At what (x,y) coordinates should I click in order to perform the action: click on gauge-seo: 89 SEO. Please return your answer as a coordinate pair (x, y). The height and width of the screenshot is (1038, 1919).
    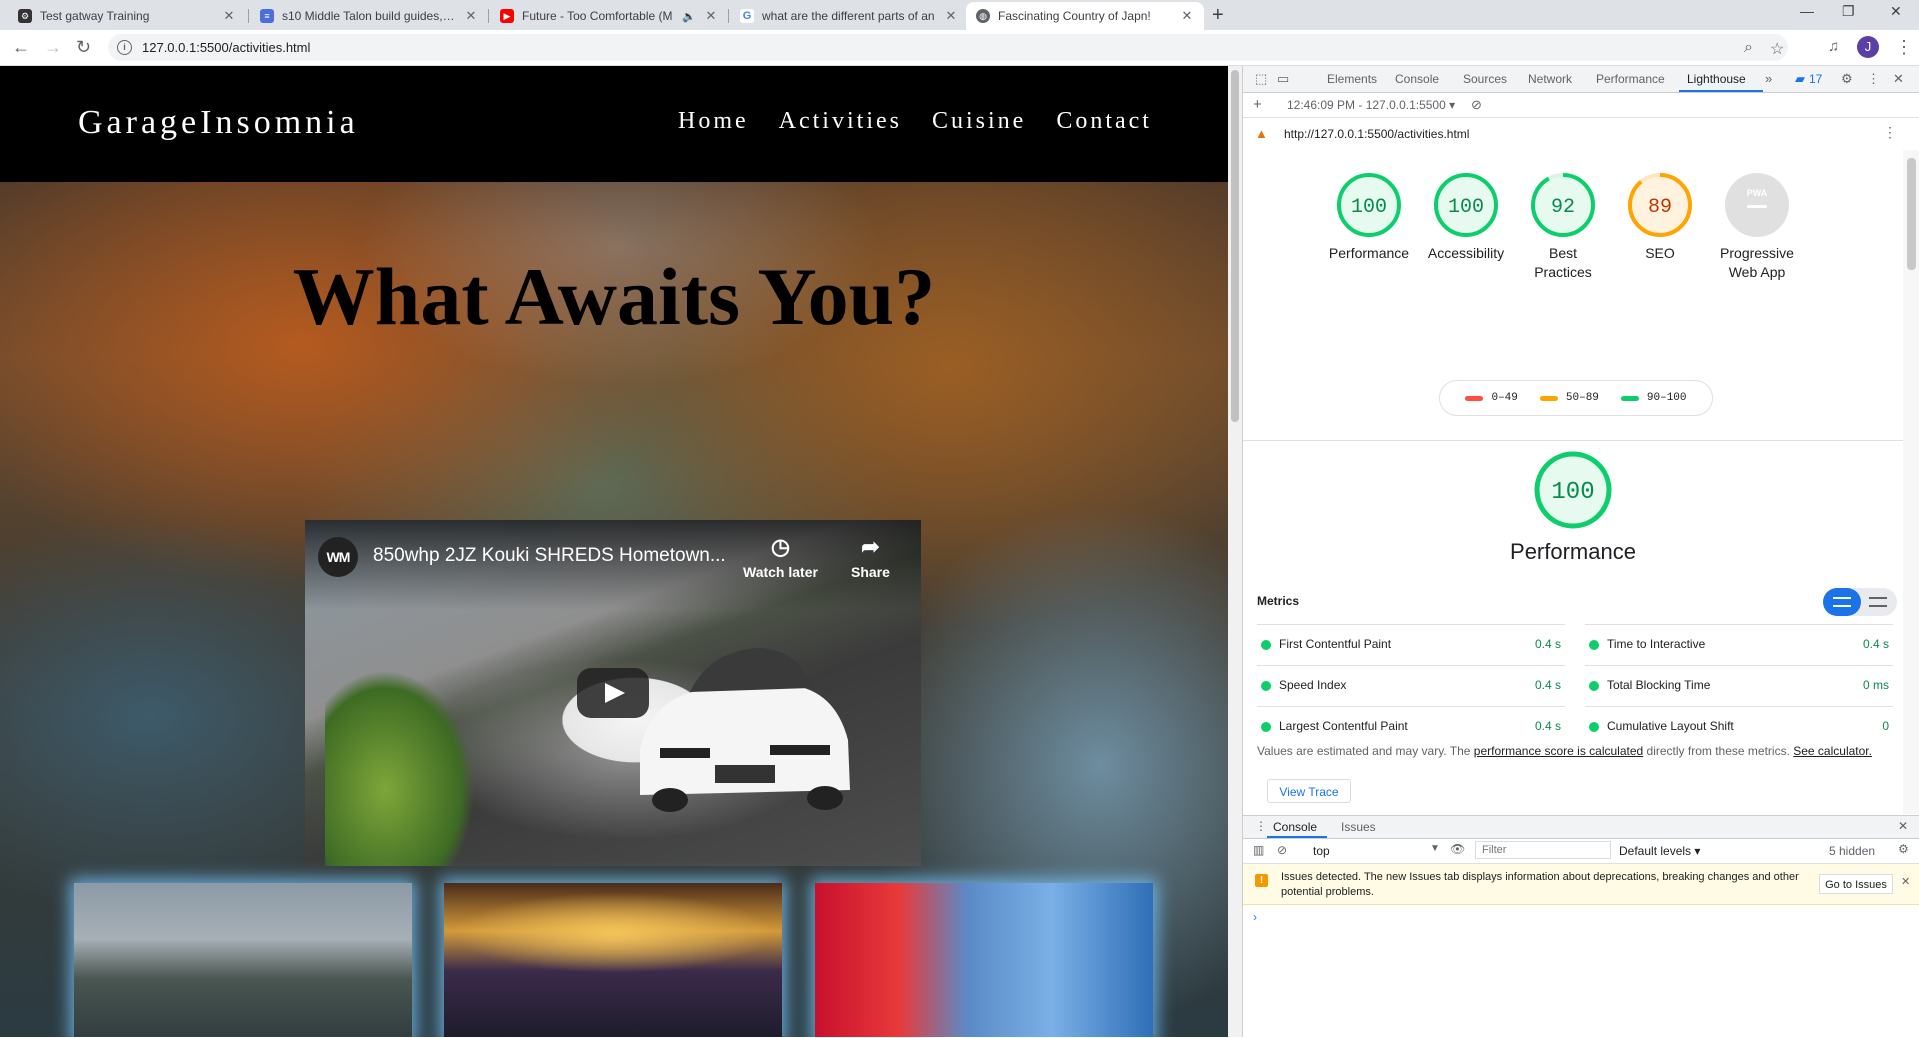
    Looking at the image, I should click on (1660, 217).